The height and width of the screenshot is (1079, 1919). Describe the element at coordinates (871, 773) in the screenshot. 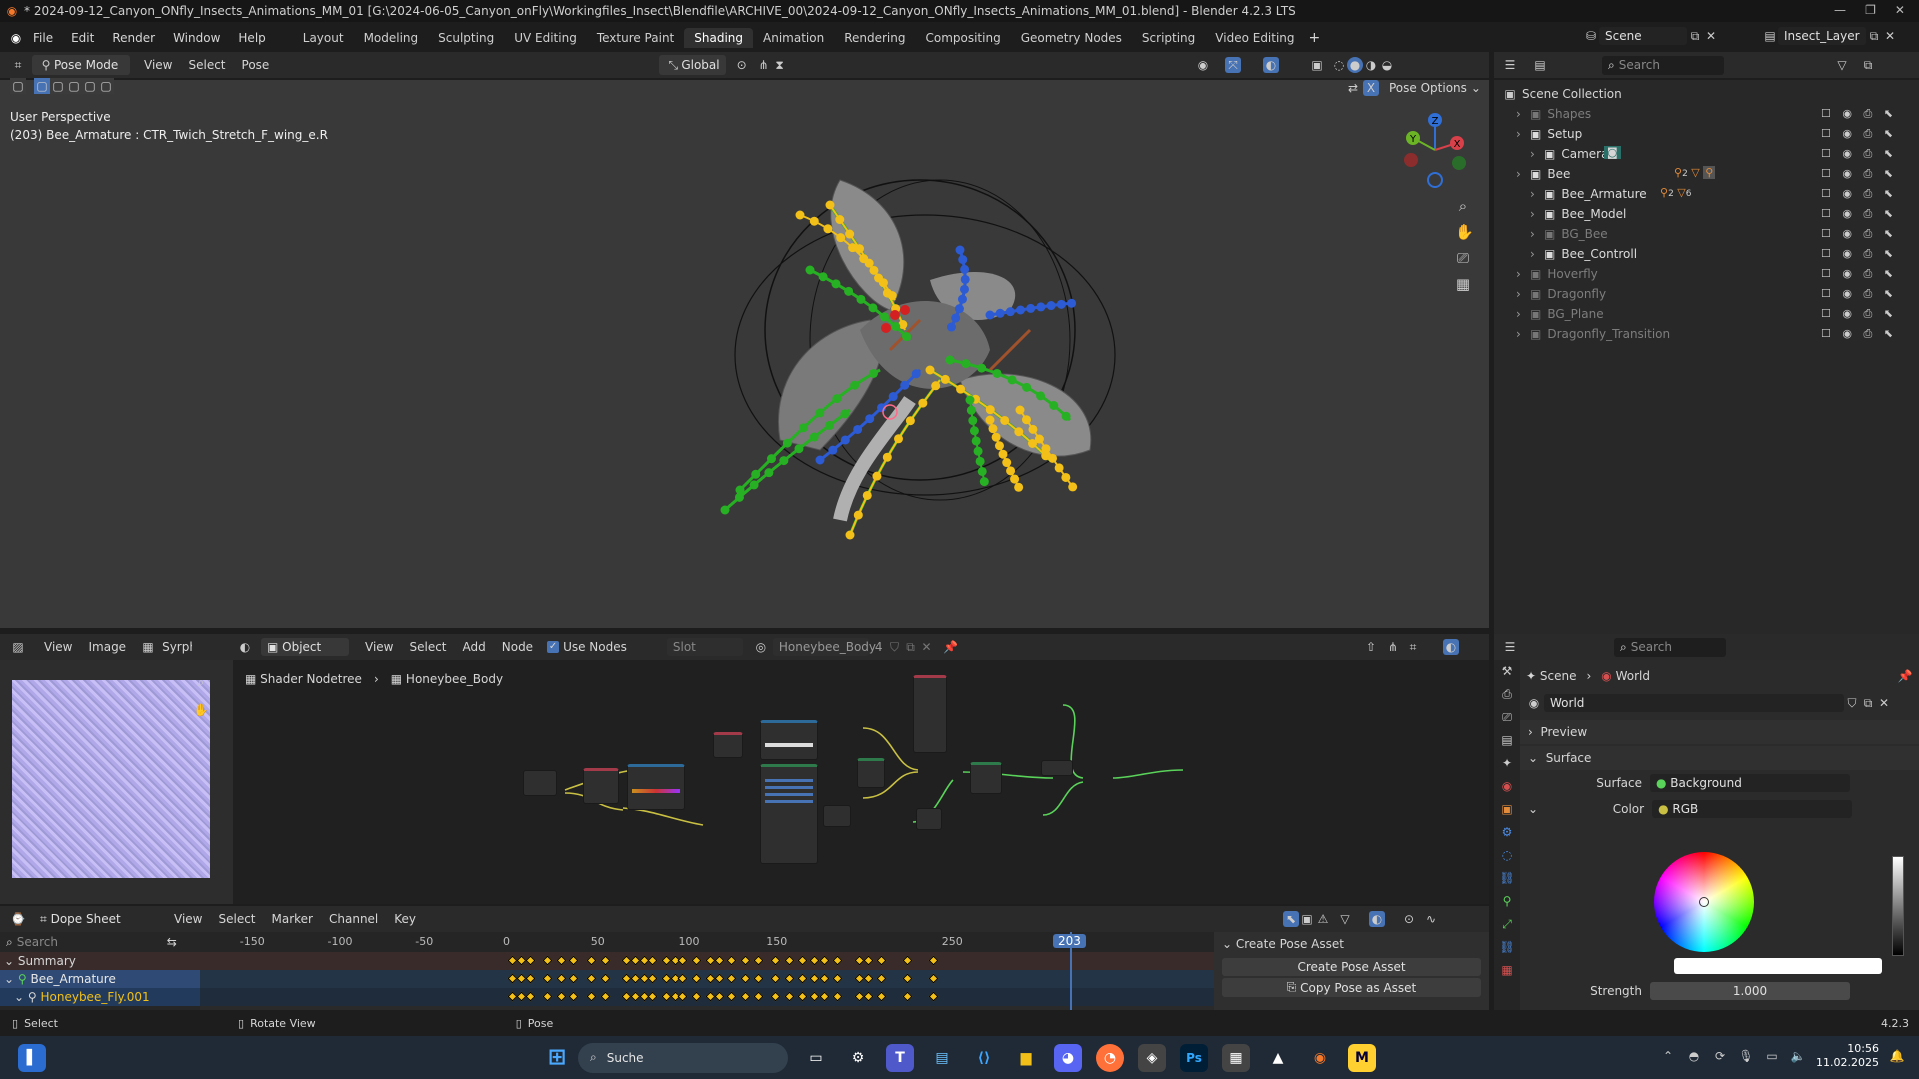

I see `node-mix-shader-a` at that location.